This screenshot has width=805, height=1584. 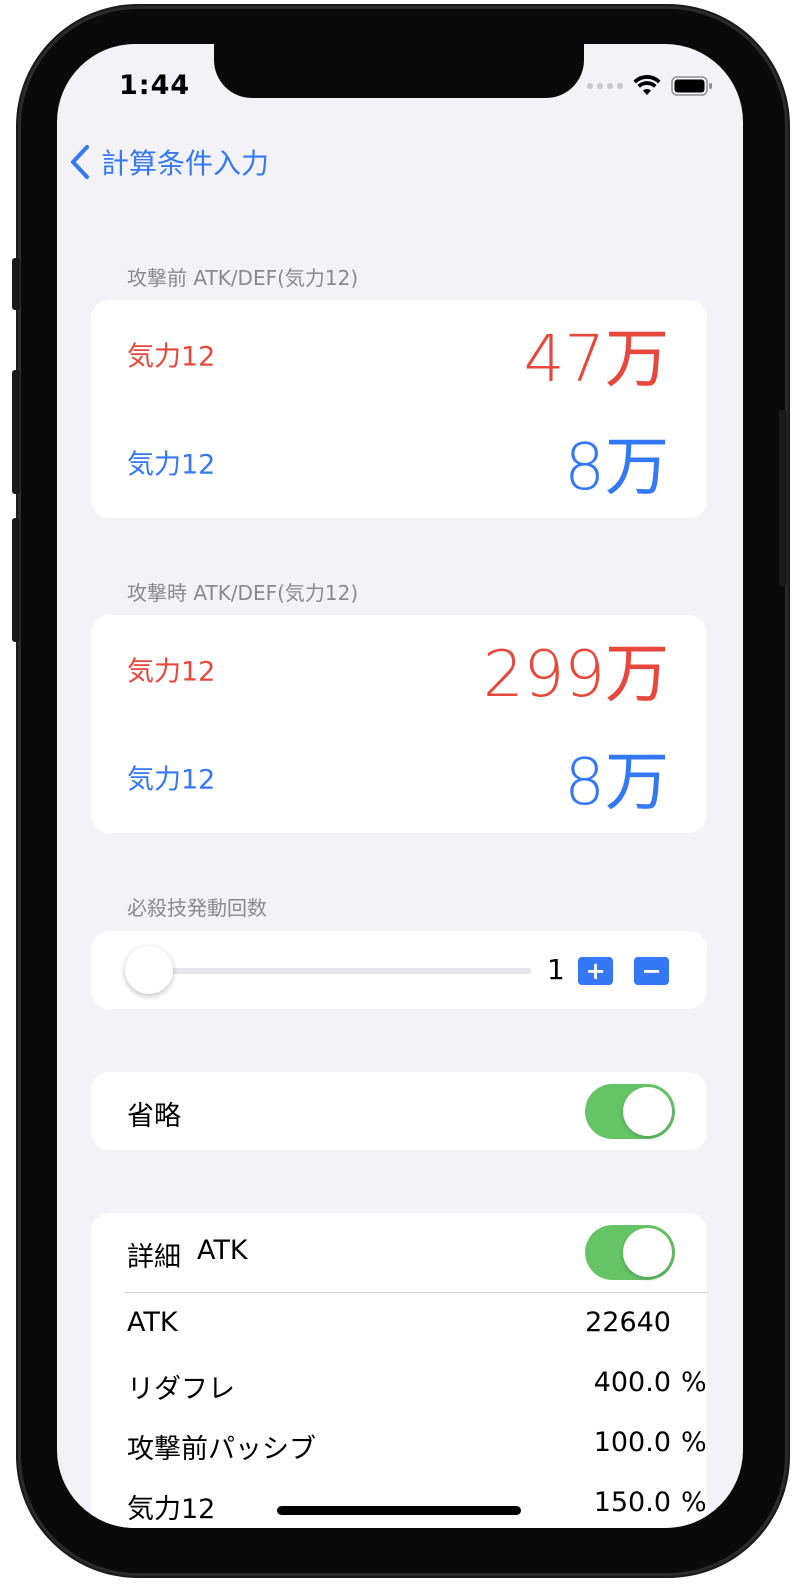 What do you see at coordinates (221, 1449) in the screenshot?
I see `detail-row-label: 攻撃前パッシブ` at bounding box center [221, 1449].